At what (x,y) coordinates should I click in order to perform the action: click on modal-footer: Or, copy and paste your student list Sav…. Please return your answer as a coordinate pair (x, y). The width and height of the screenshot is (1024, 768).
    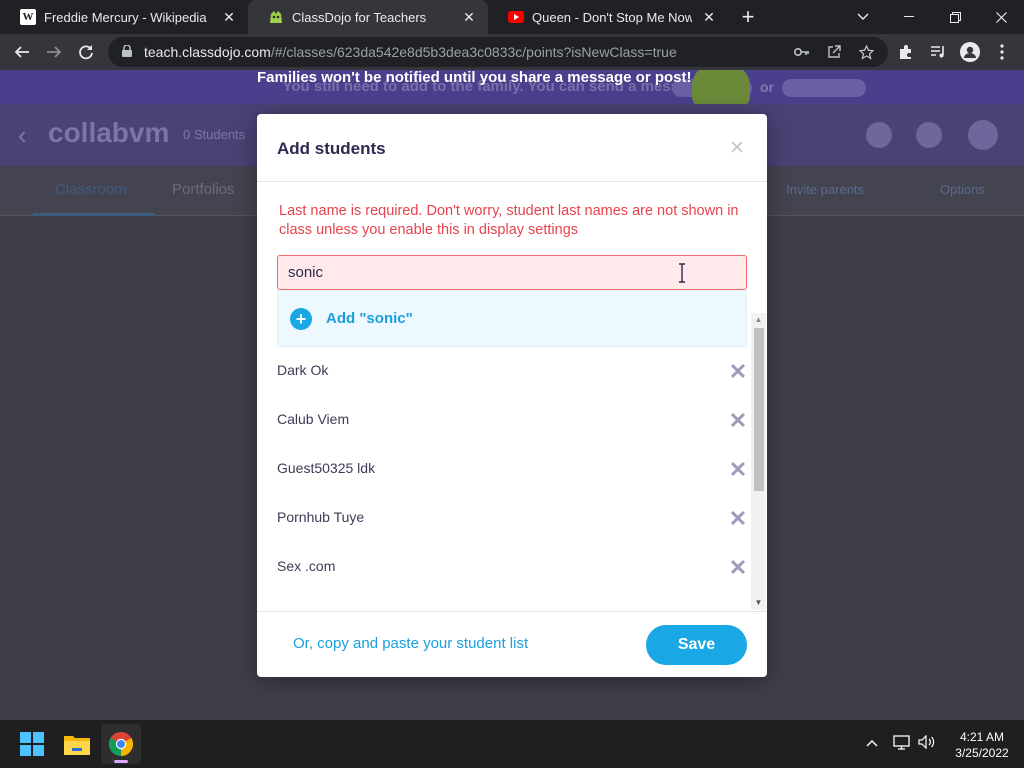
    Looking at the image, I should click on (512, 644).